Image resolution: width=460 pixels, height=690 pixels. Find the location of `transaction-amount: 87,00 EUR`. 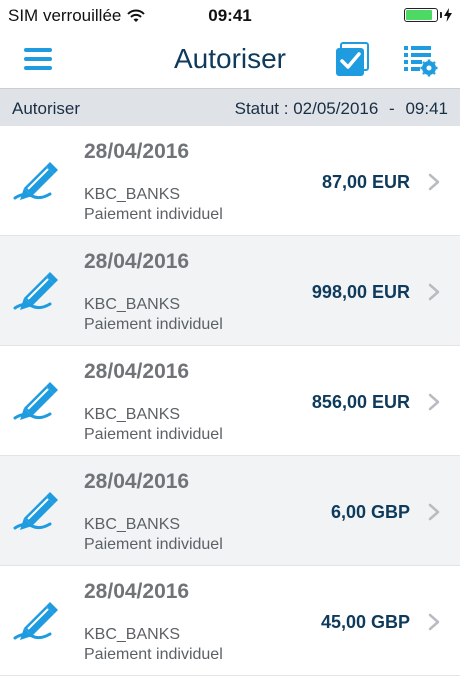

transaction-amount: 87,00 EUR is located at coordinates (366, 182).